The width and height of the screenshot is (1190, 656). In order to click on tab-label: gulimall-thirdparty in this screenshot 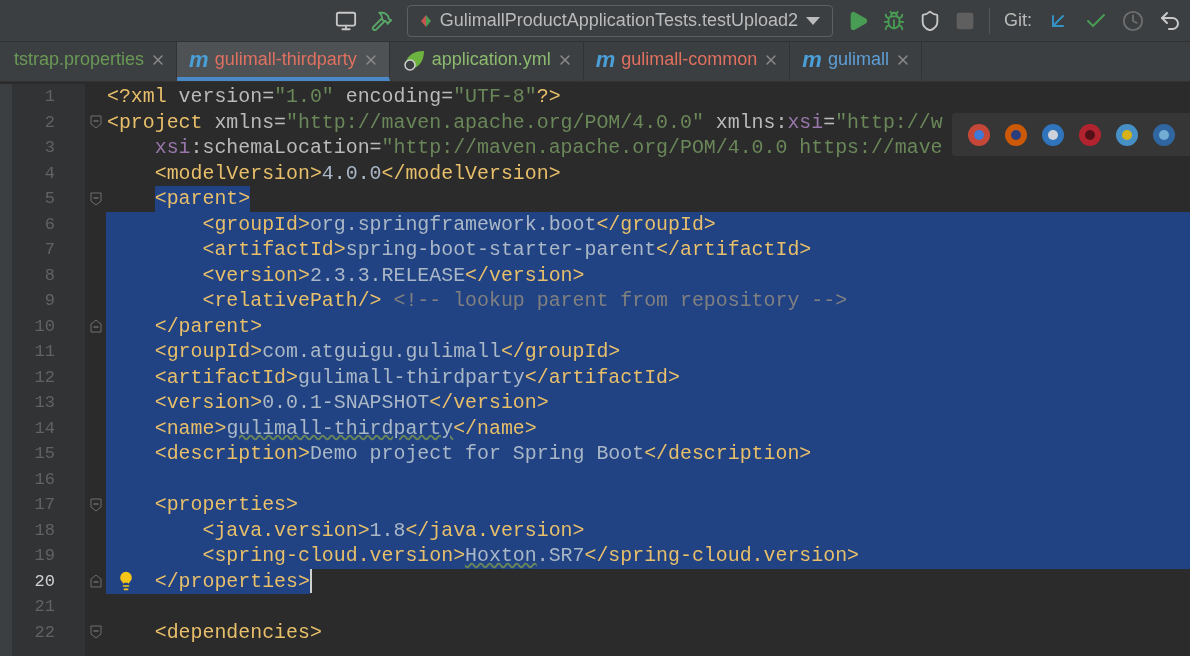, I will do `click(285, 59)`.